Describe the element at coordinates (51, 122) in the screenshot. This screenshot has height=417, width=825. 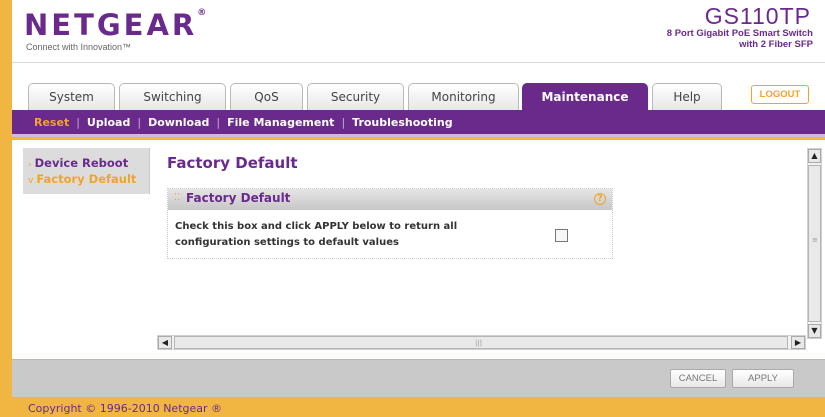
I see `subnav-reset: Reset` at that location.